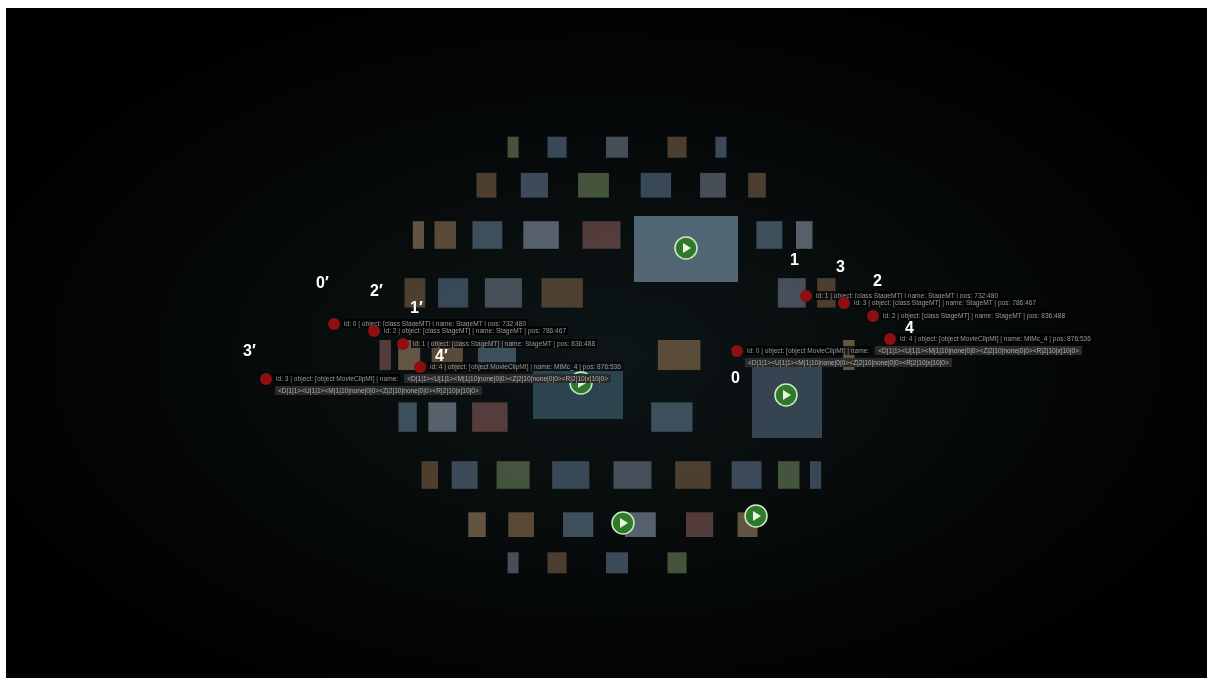  Describe the element at coordinates (735, 378) in the screenshot. I see `marker-number: 0` at that location.